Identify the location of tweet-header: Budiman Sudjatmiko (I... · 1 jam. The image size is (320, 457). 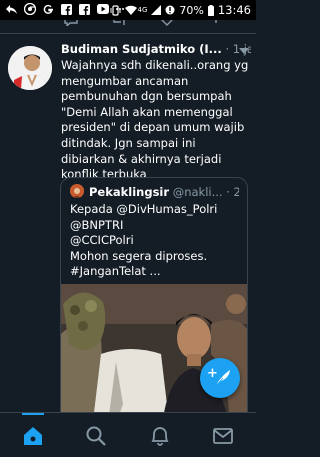
(156, 50).